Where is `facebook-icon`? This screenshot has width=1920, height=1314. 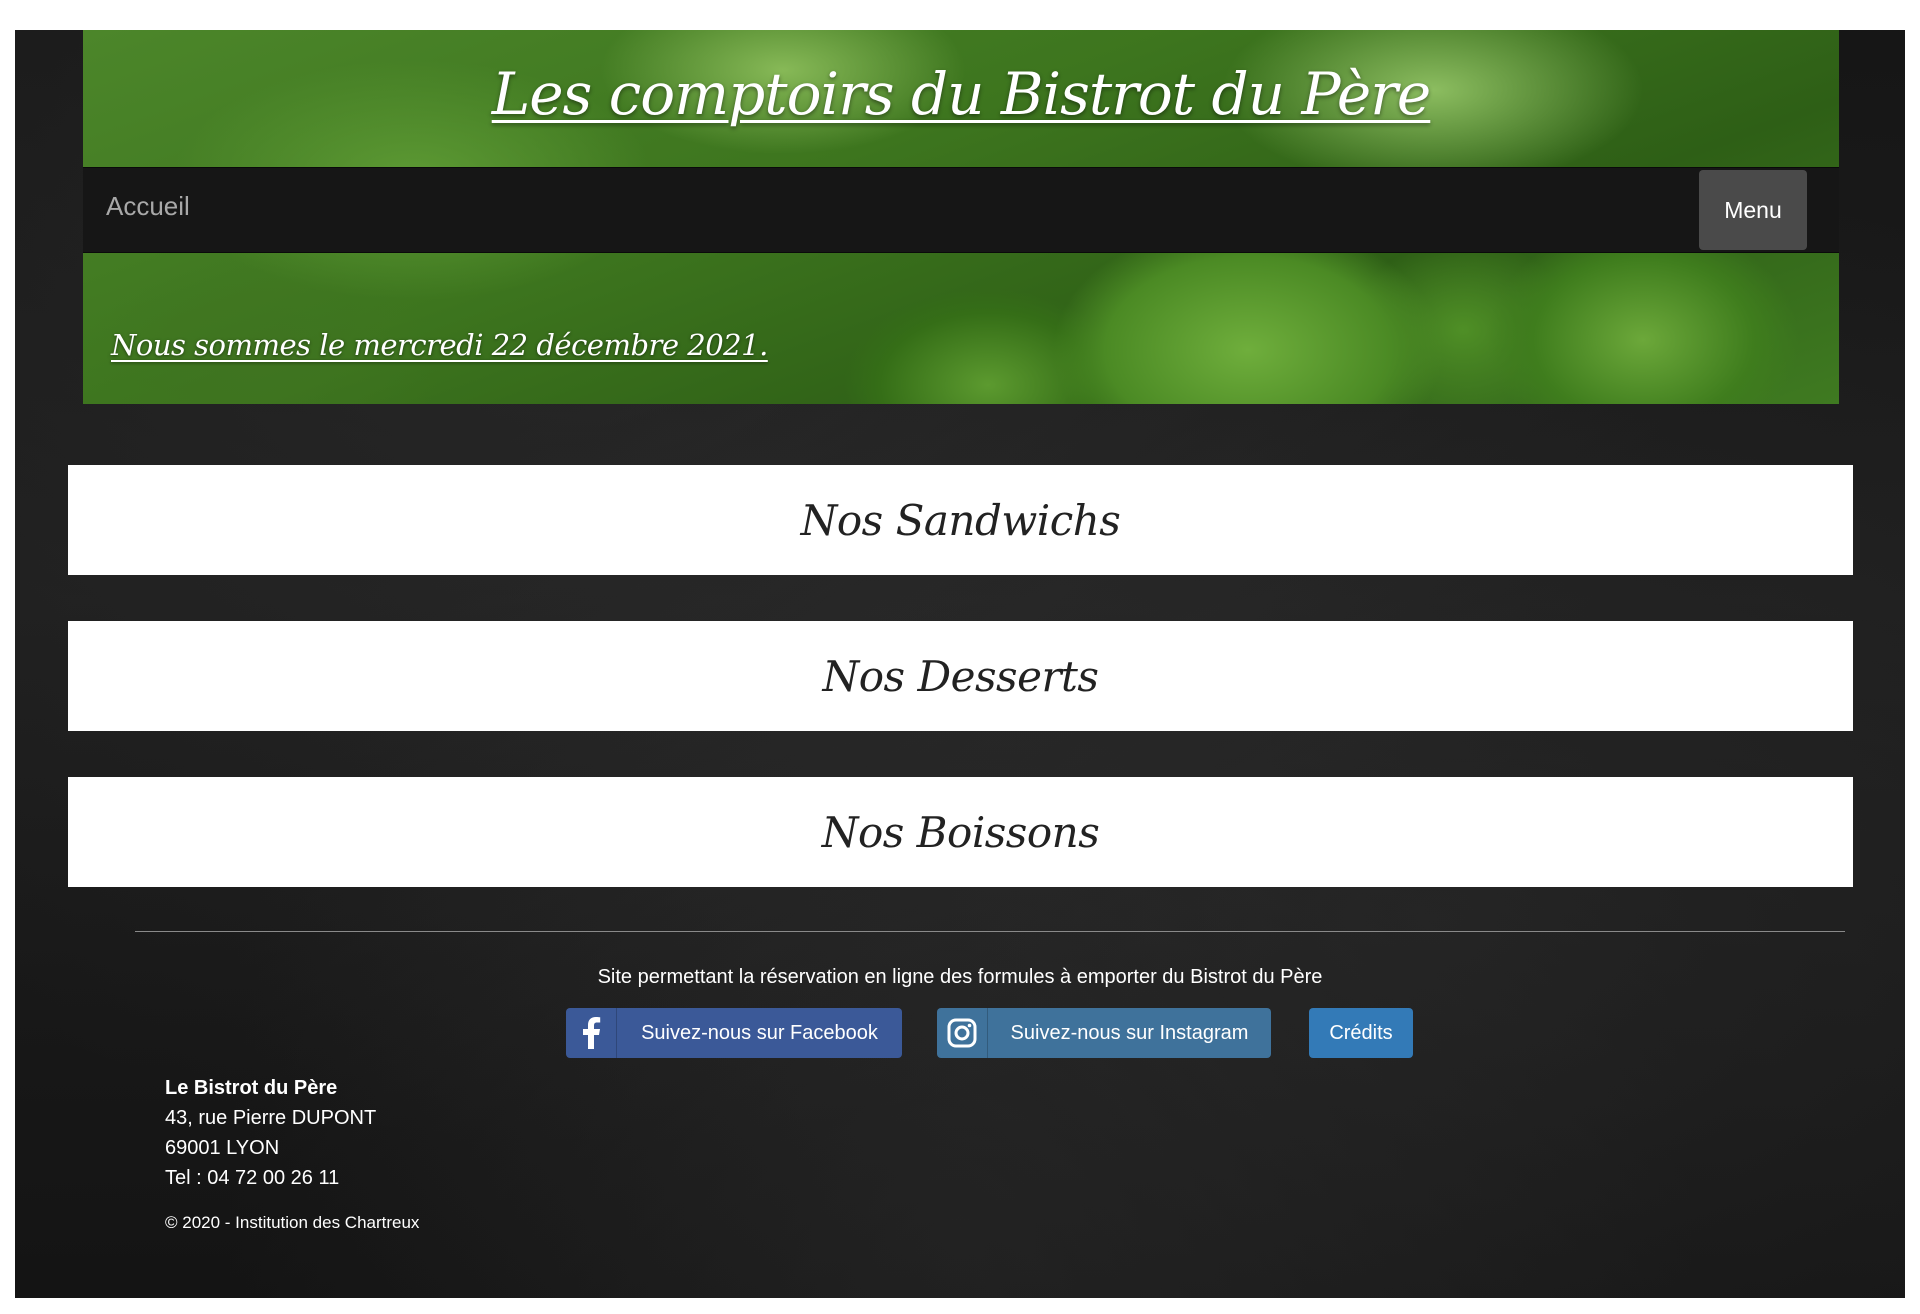 facebook-icon is located at coordinates (591, 1033).